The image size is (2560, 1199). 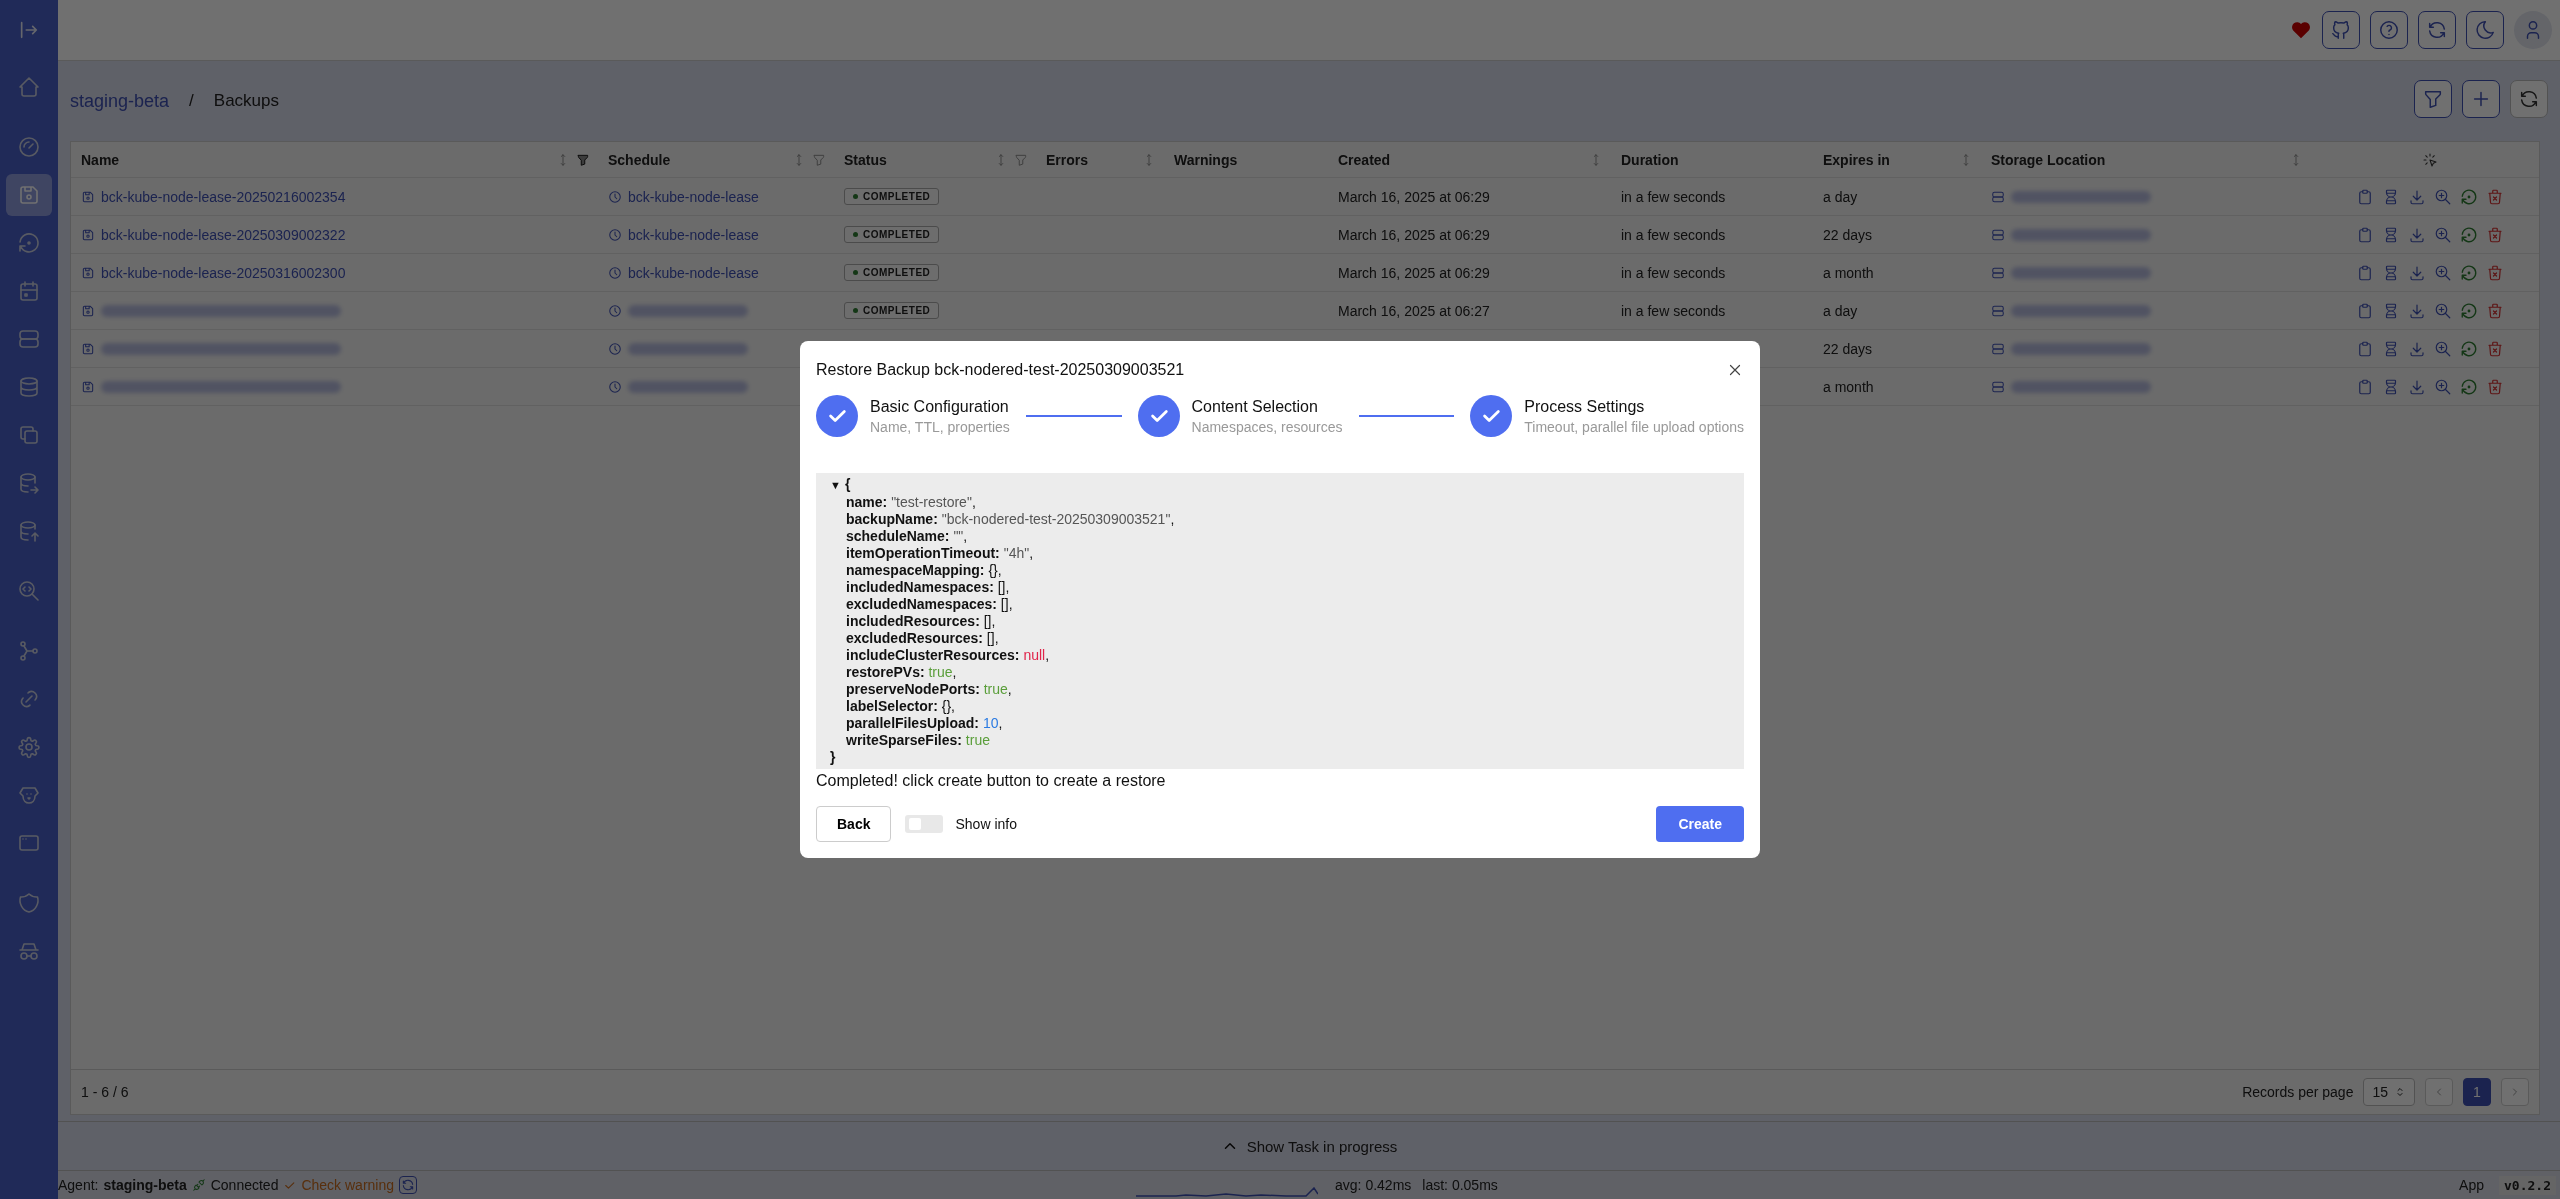 What do you see at coordinates (1267, 426) in the screenshot?
I see `step-subtitle: Namespaces, resources` at bounding box center [1267, 426].